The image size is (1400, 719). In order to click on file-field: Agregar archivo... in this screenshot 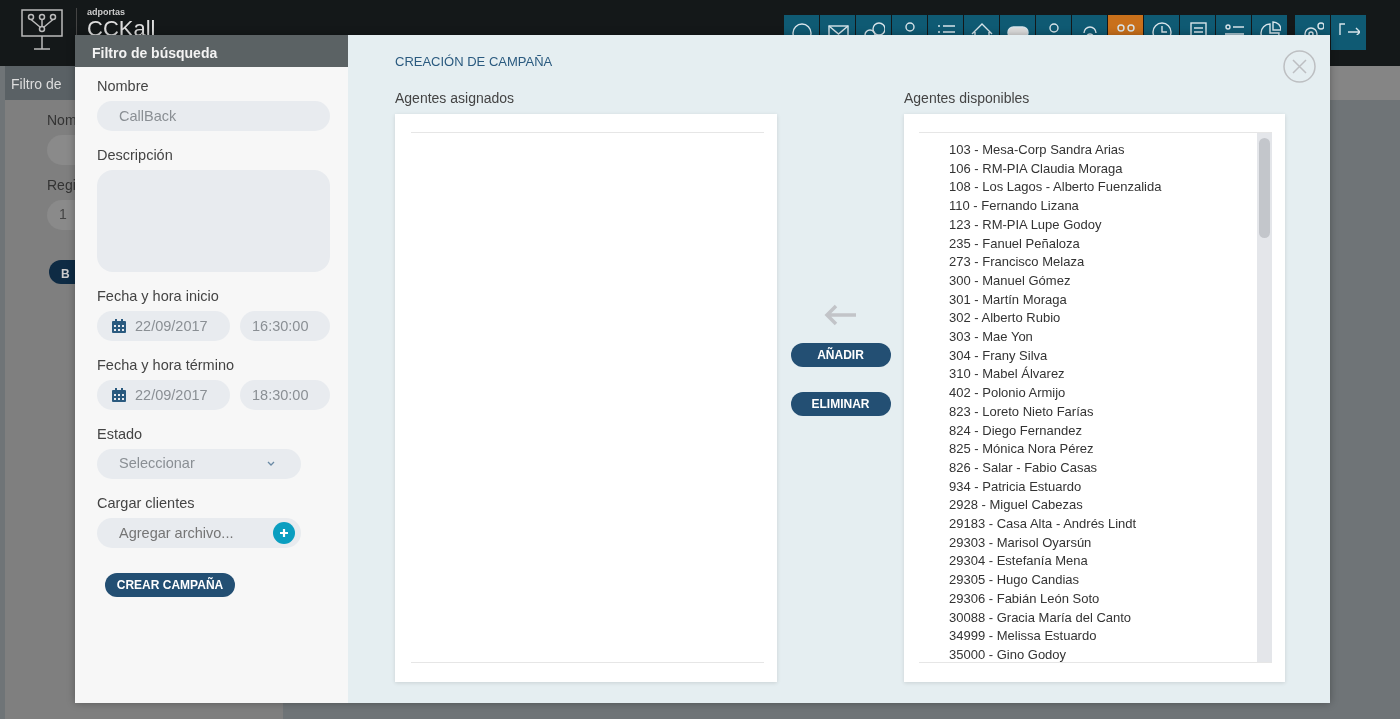, I will do `click(199, 533)`.